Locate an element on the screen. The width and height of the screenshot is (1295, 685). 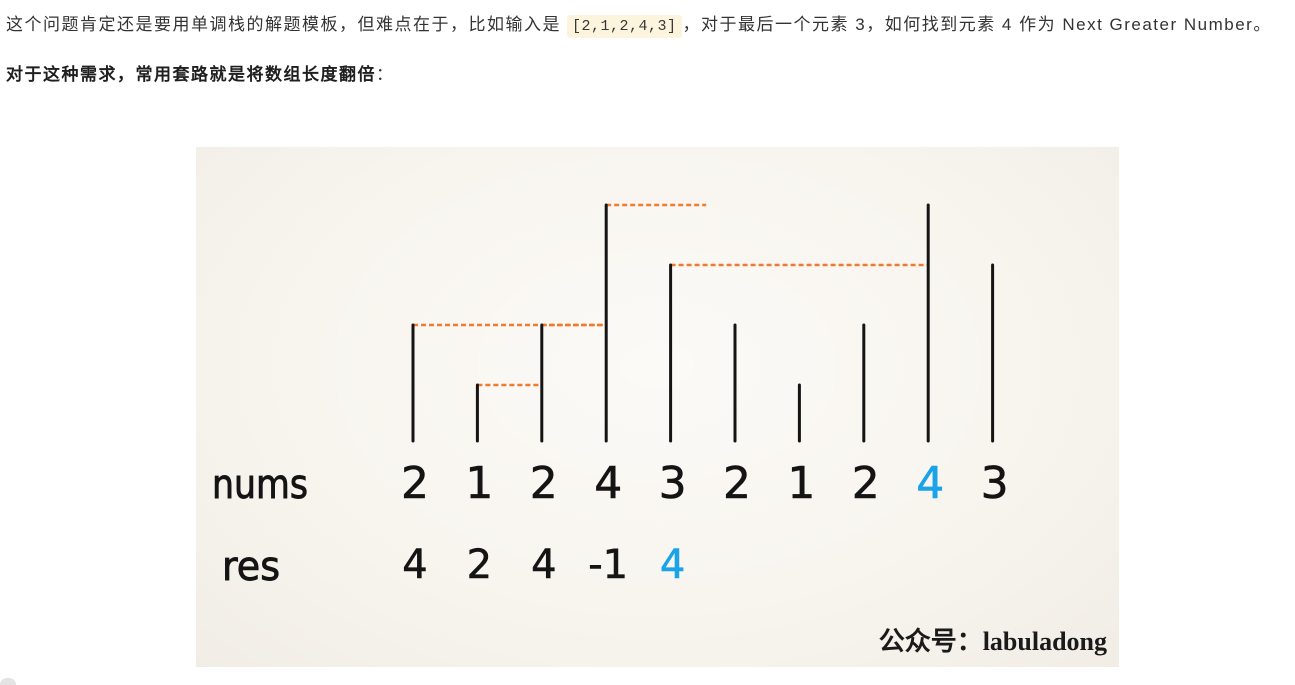
nums-value-6: 1 is located at coordinates (801, 483).